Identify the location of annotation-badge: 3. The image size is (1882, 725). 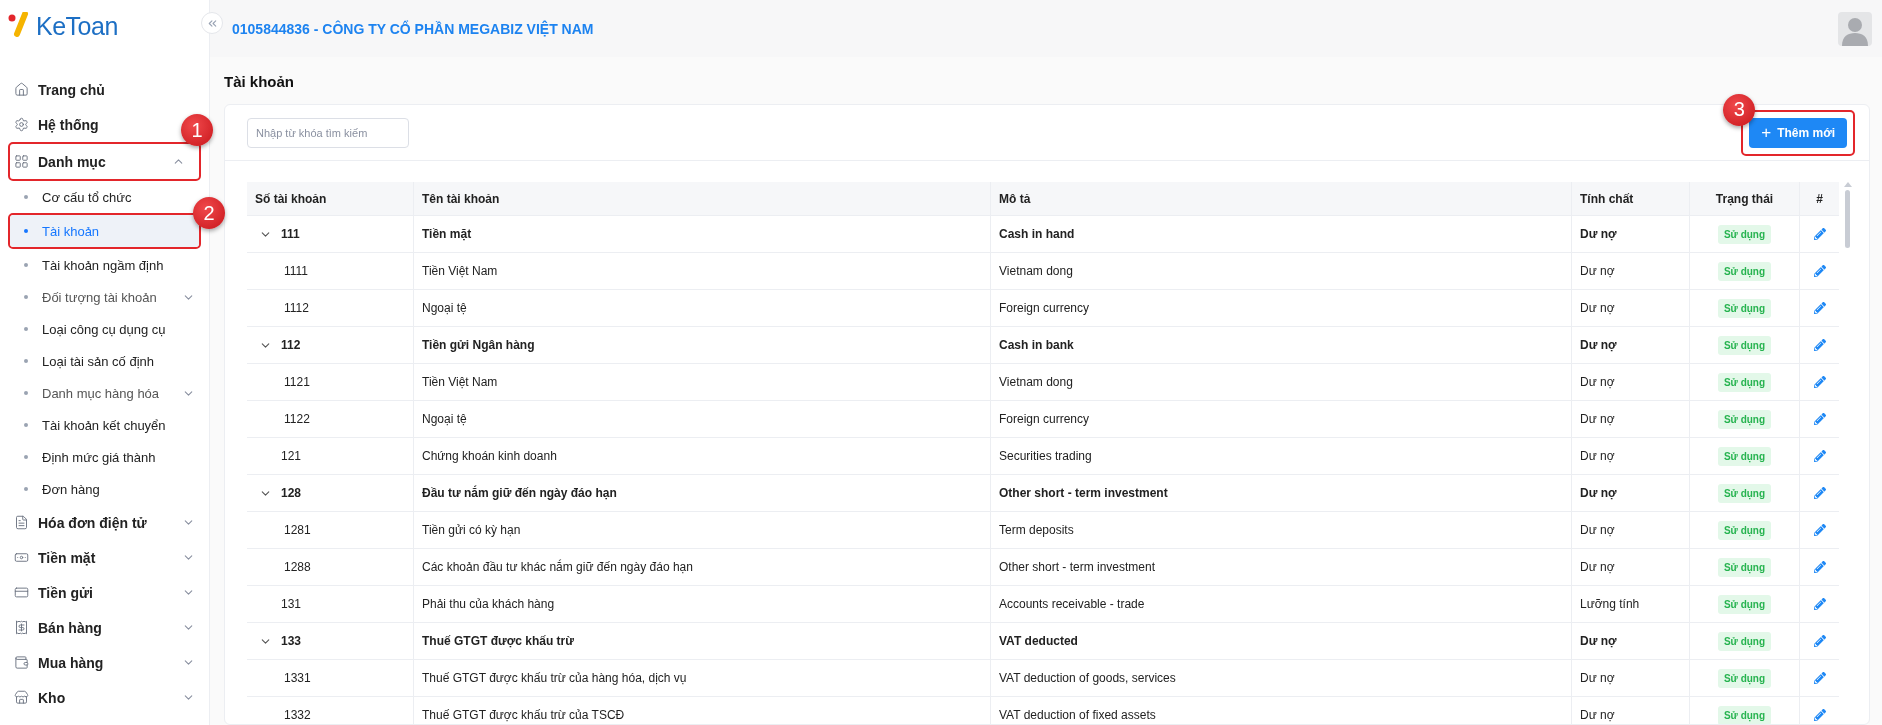
(1739, 109).